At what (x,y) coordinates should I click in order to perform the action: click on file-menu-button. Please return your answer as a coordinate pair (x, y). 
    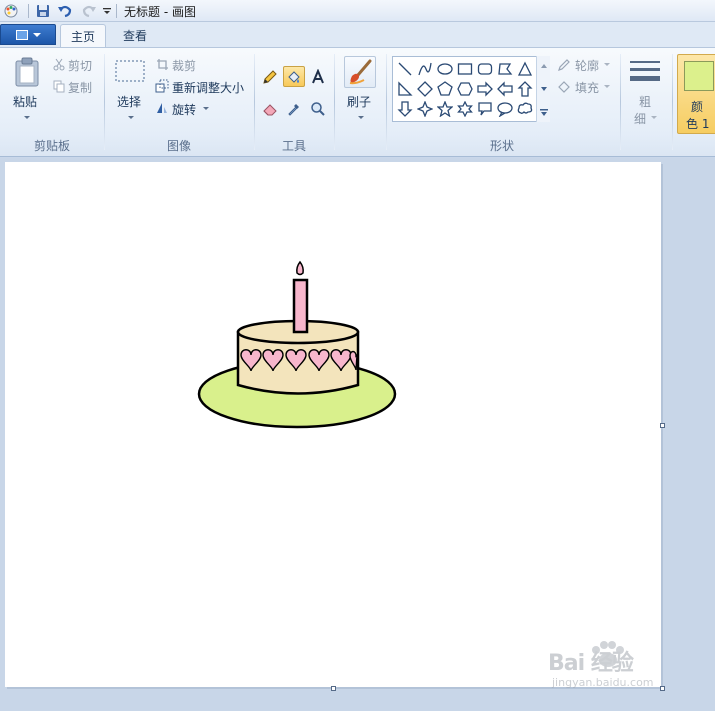
    Looking at the image, I should click on (28, 34).